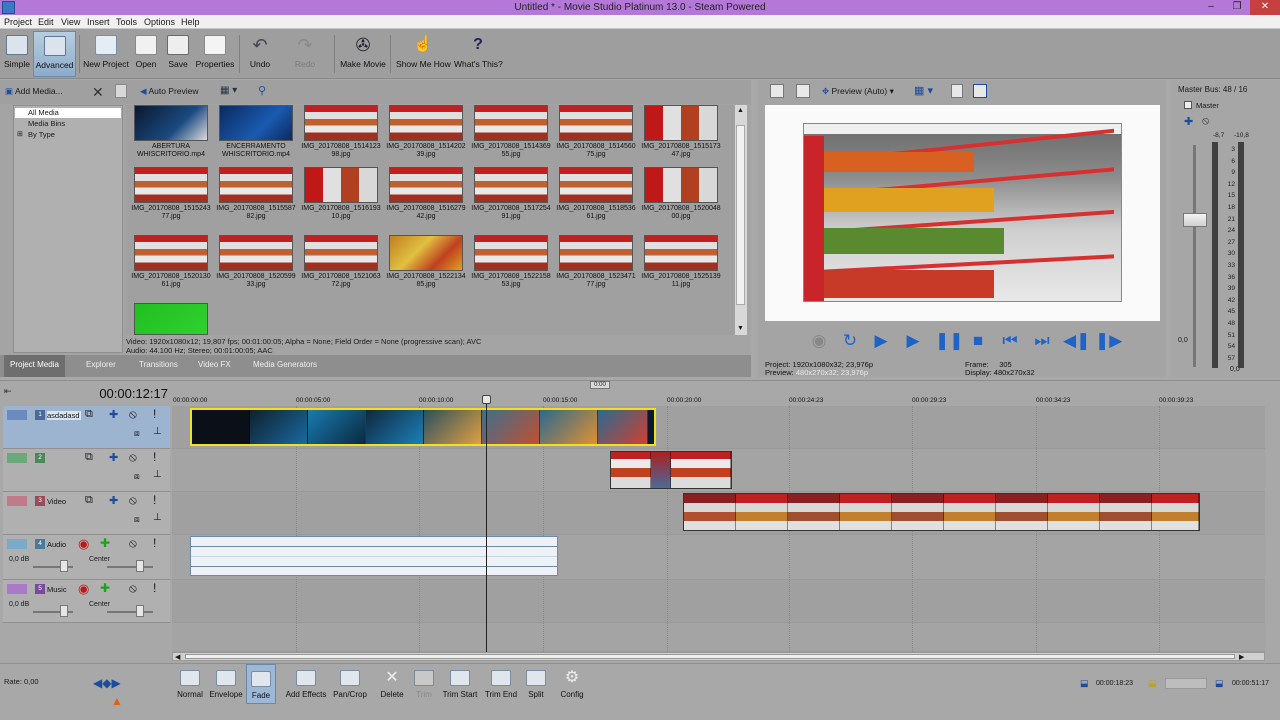  I want to click on tab-explorer: Explorer, so click(101, 364).